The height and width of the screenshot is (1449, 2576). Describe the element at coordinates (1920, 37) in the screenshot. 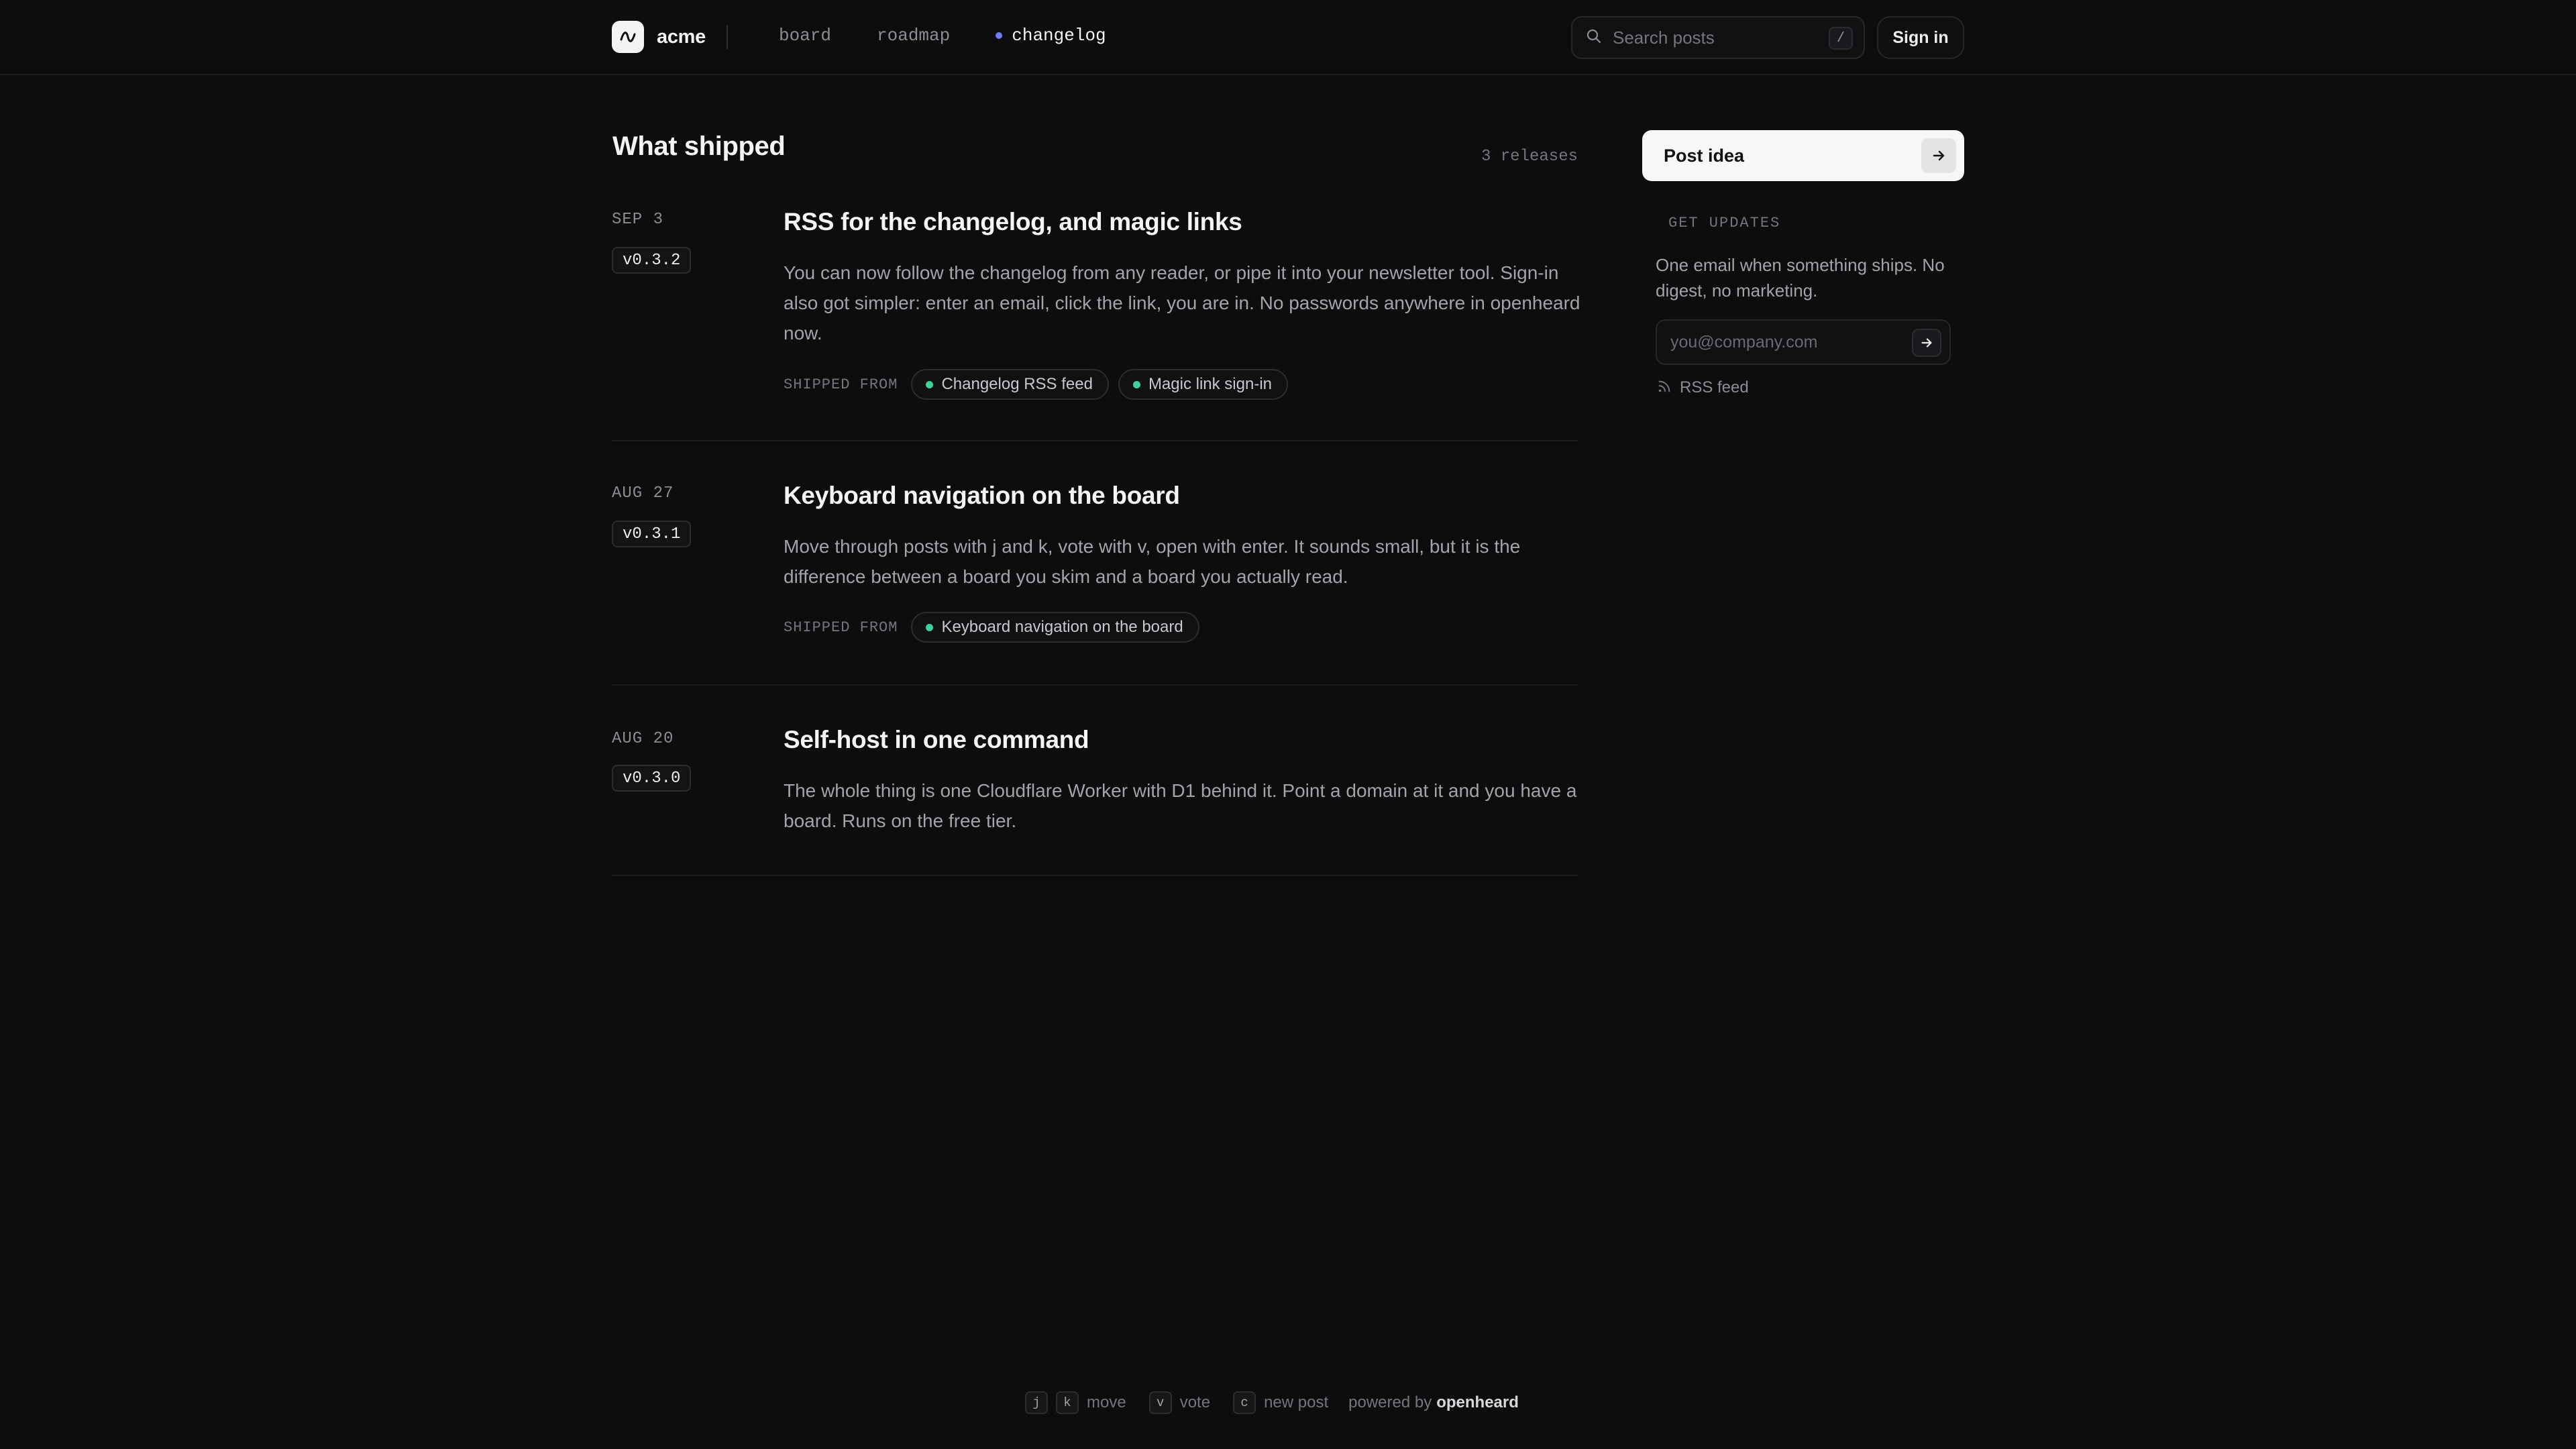

I see `sign-in-button: Sign in` at that location.